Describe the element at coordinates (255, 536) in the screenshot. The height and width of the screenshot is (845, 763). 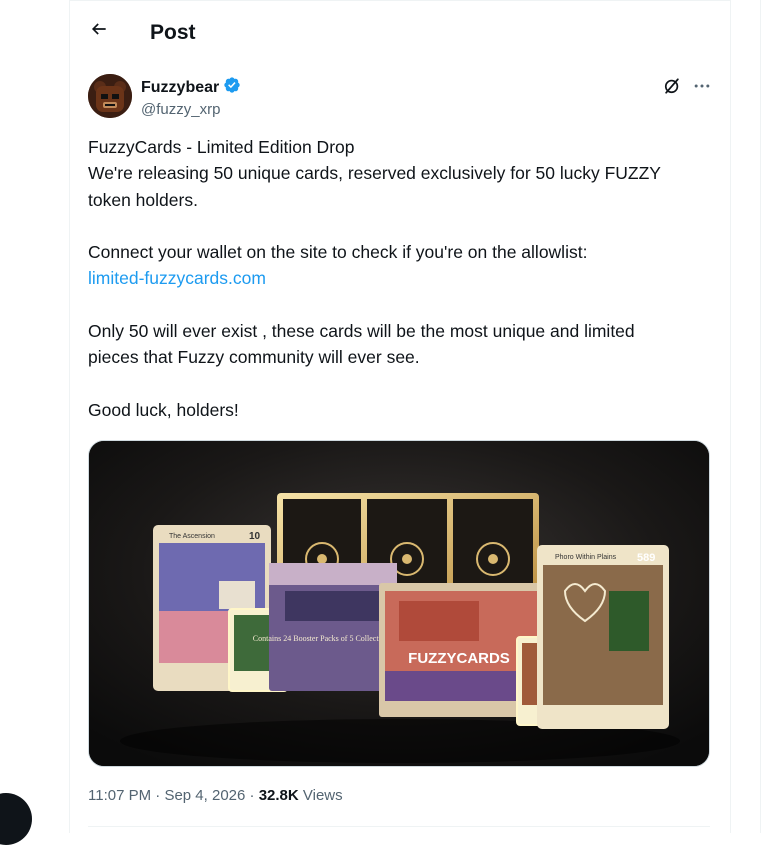
I see `left-card-number: 10` at that location.